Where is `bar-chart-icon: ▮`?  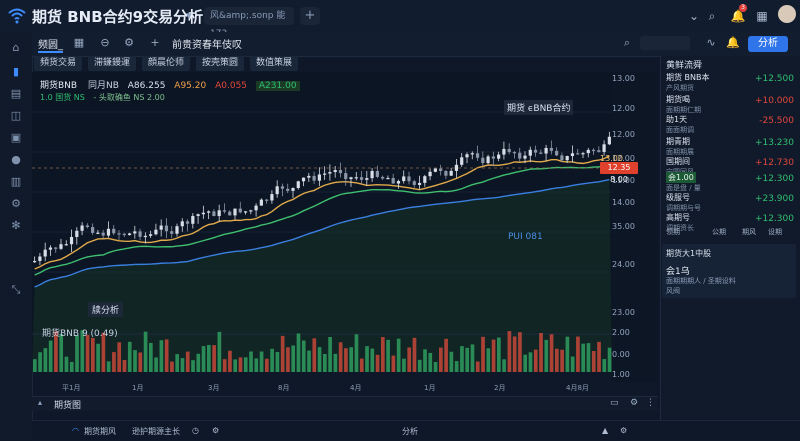 bar-chart-icon: ▮ is located at coordinates (16, 72).